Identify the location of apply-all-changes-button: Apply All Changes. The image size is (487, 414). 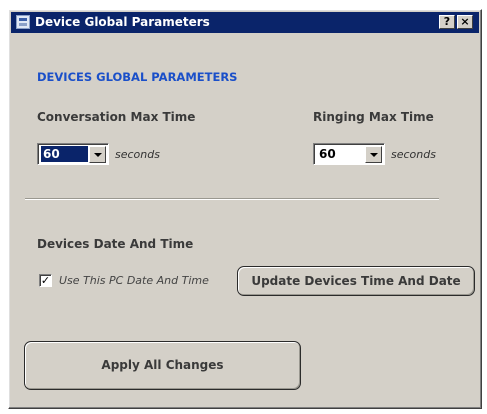
(162, 365).